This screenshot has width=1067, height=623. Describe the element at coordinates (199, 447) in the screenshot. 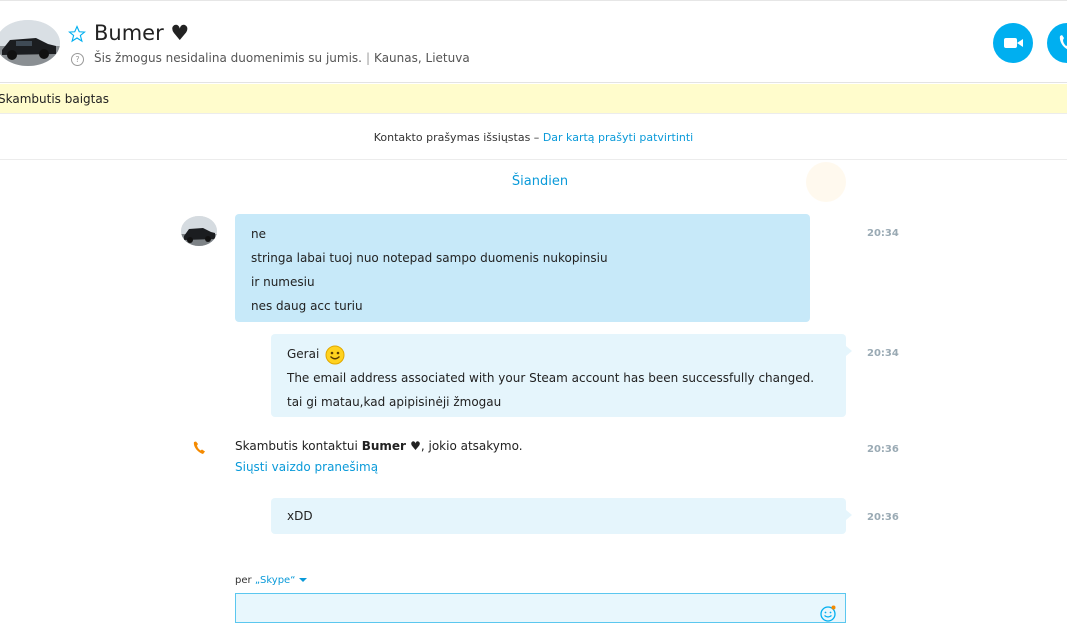

I see `phone-icon` at that location.